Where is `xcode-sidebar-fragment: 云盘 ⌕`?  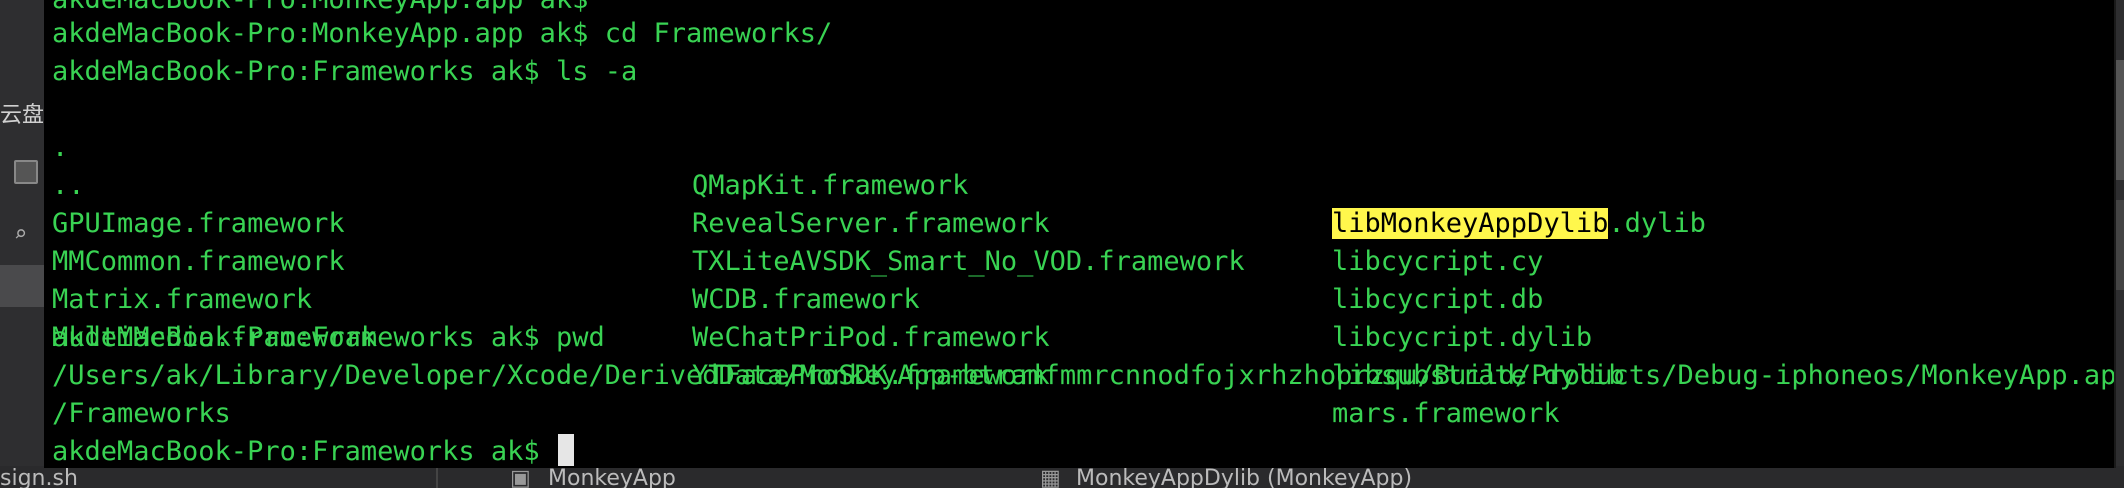
xcode-sidebar-fragment: 云盘 ⌕ is located at coordinates (24, 244).